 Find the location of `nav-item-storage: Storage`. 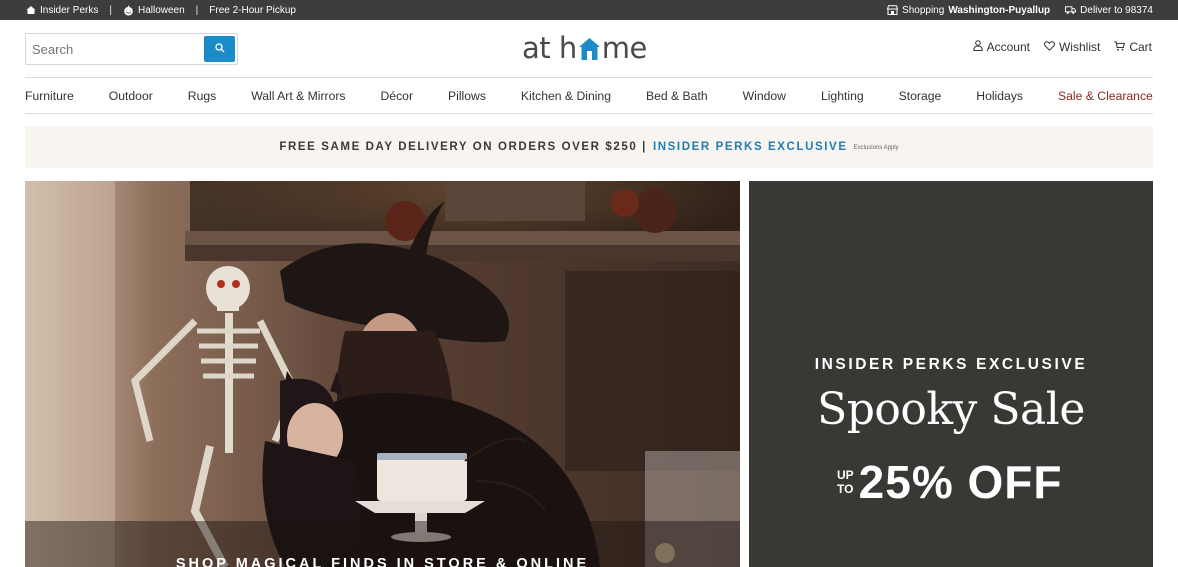

nav-item-storage: Storage is located at coordinates (920, 96).